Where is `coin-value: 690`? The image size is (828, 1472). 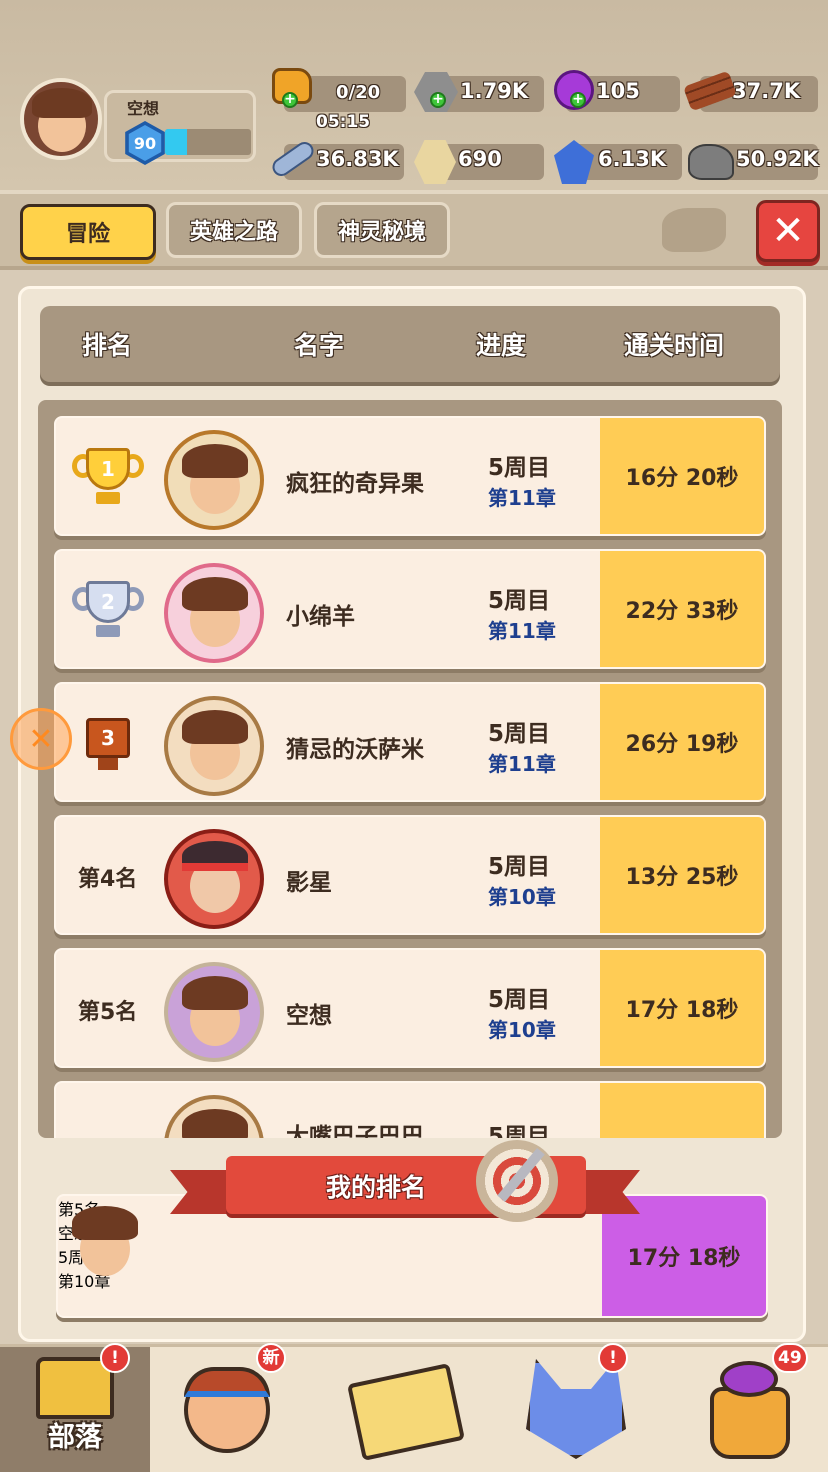 coin-value: 690 is located at coordinates (480, 159).